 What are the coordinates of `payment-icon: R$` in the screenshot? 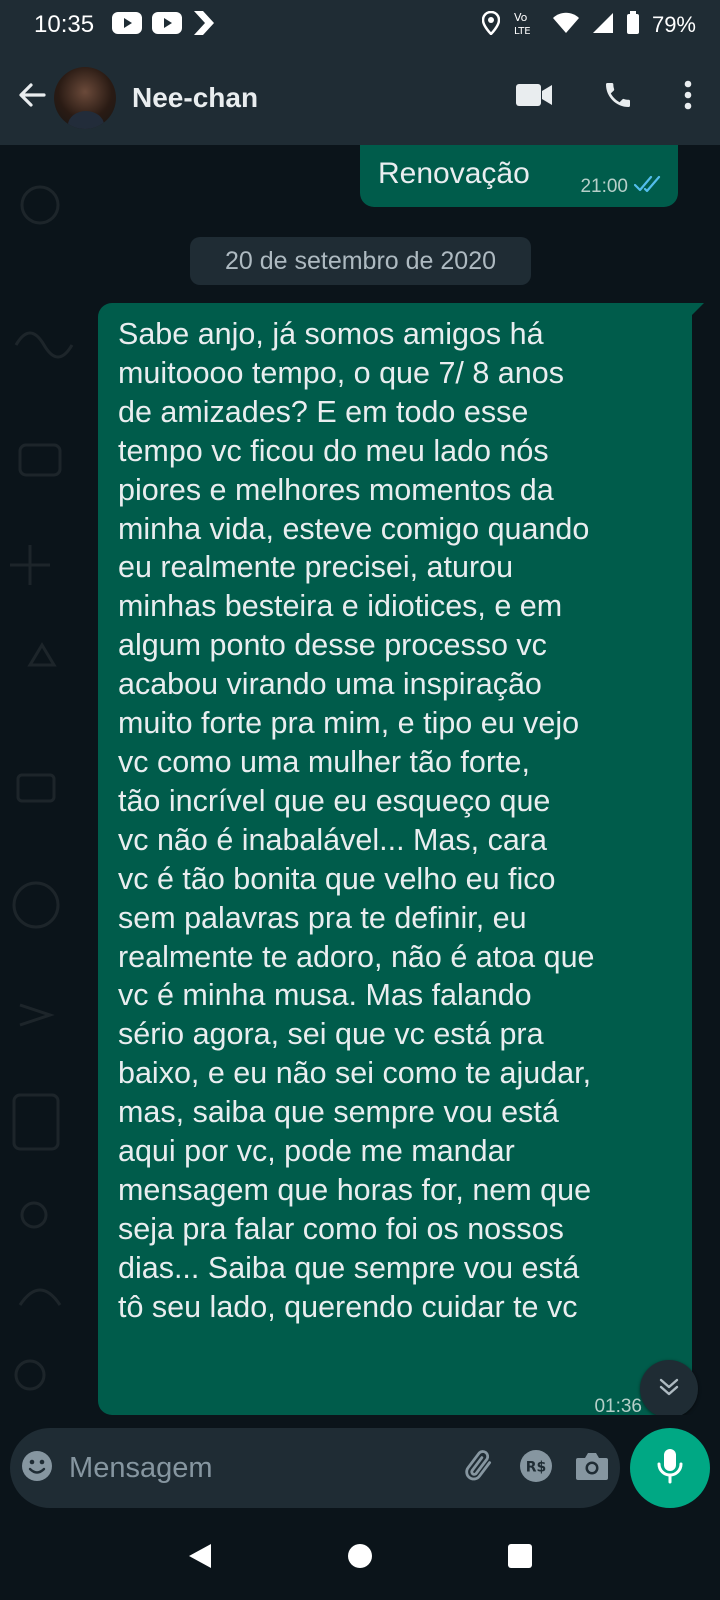 It's located at (536, 1468).